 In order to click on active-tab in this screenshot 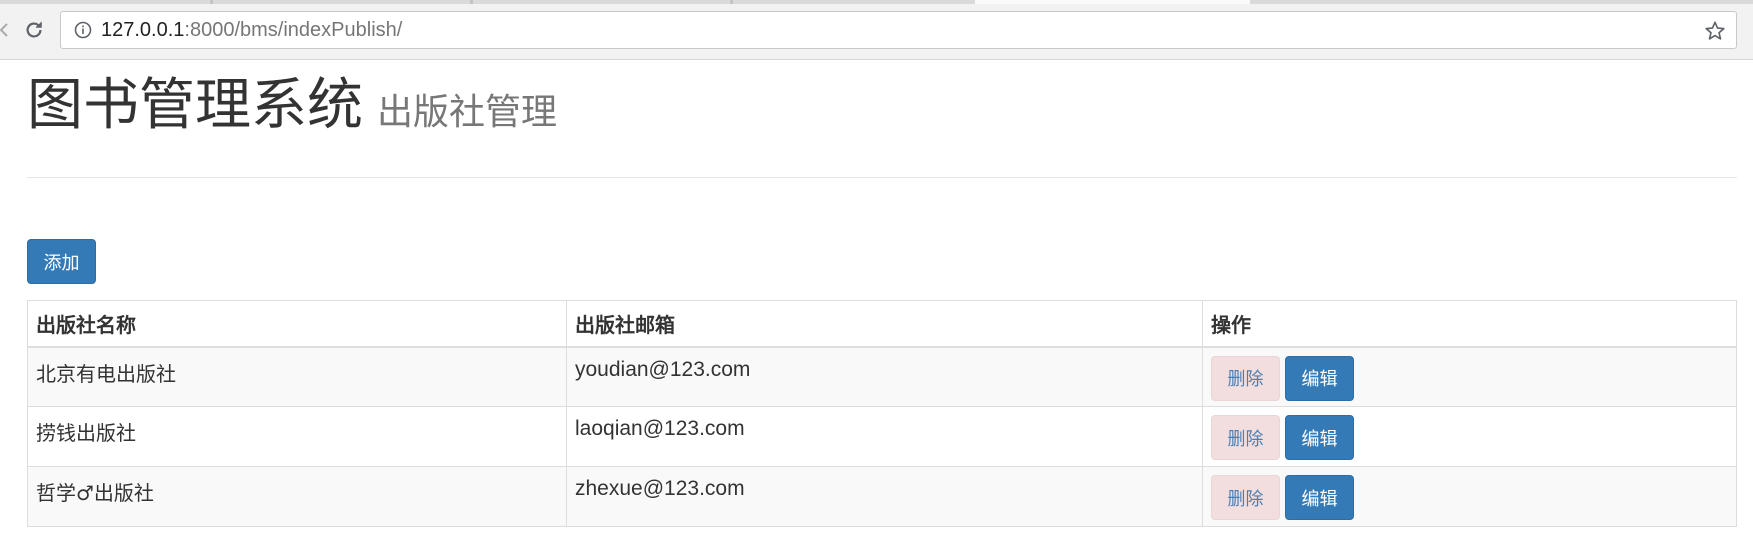, I will do `click(1112, 2)`.